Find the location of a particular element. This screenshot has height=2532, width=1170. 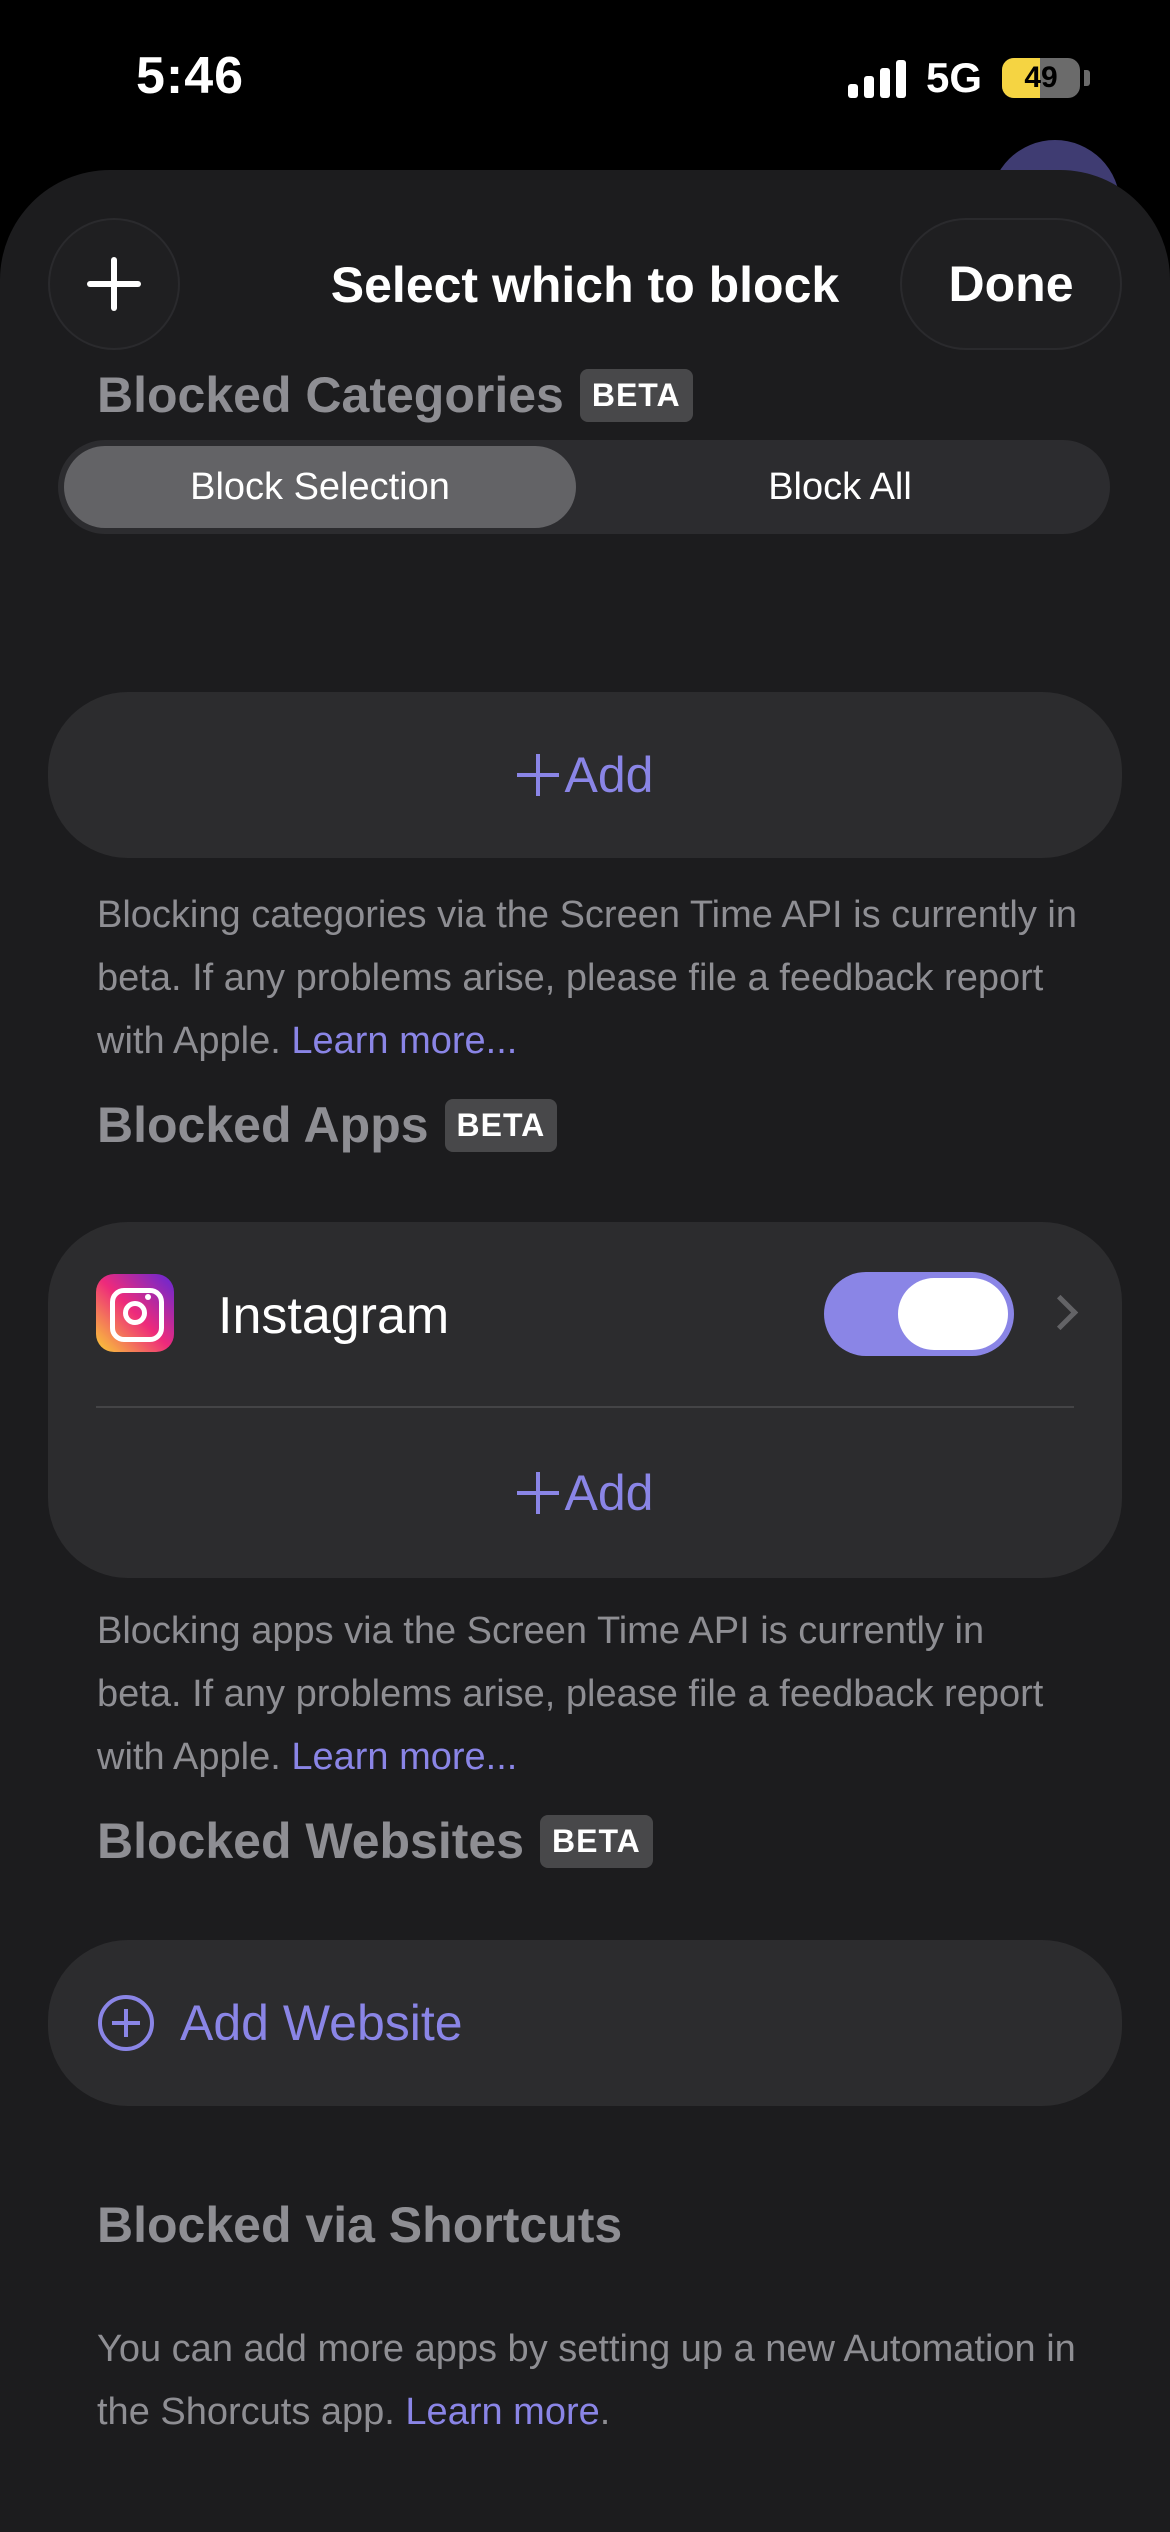

section-title-text: Blocked Websites is located at coordinates (311, 1841).